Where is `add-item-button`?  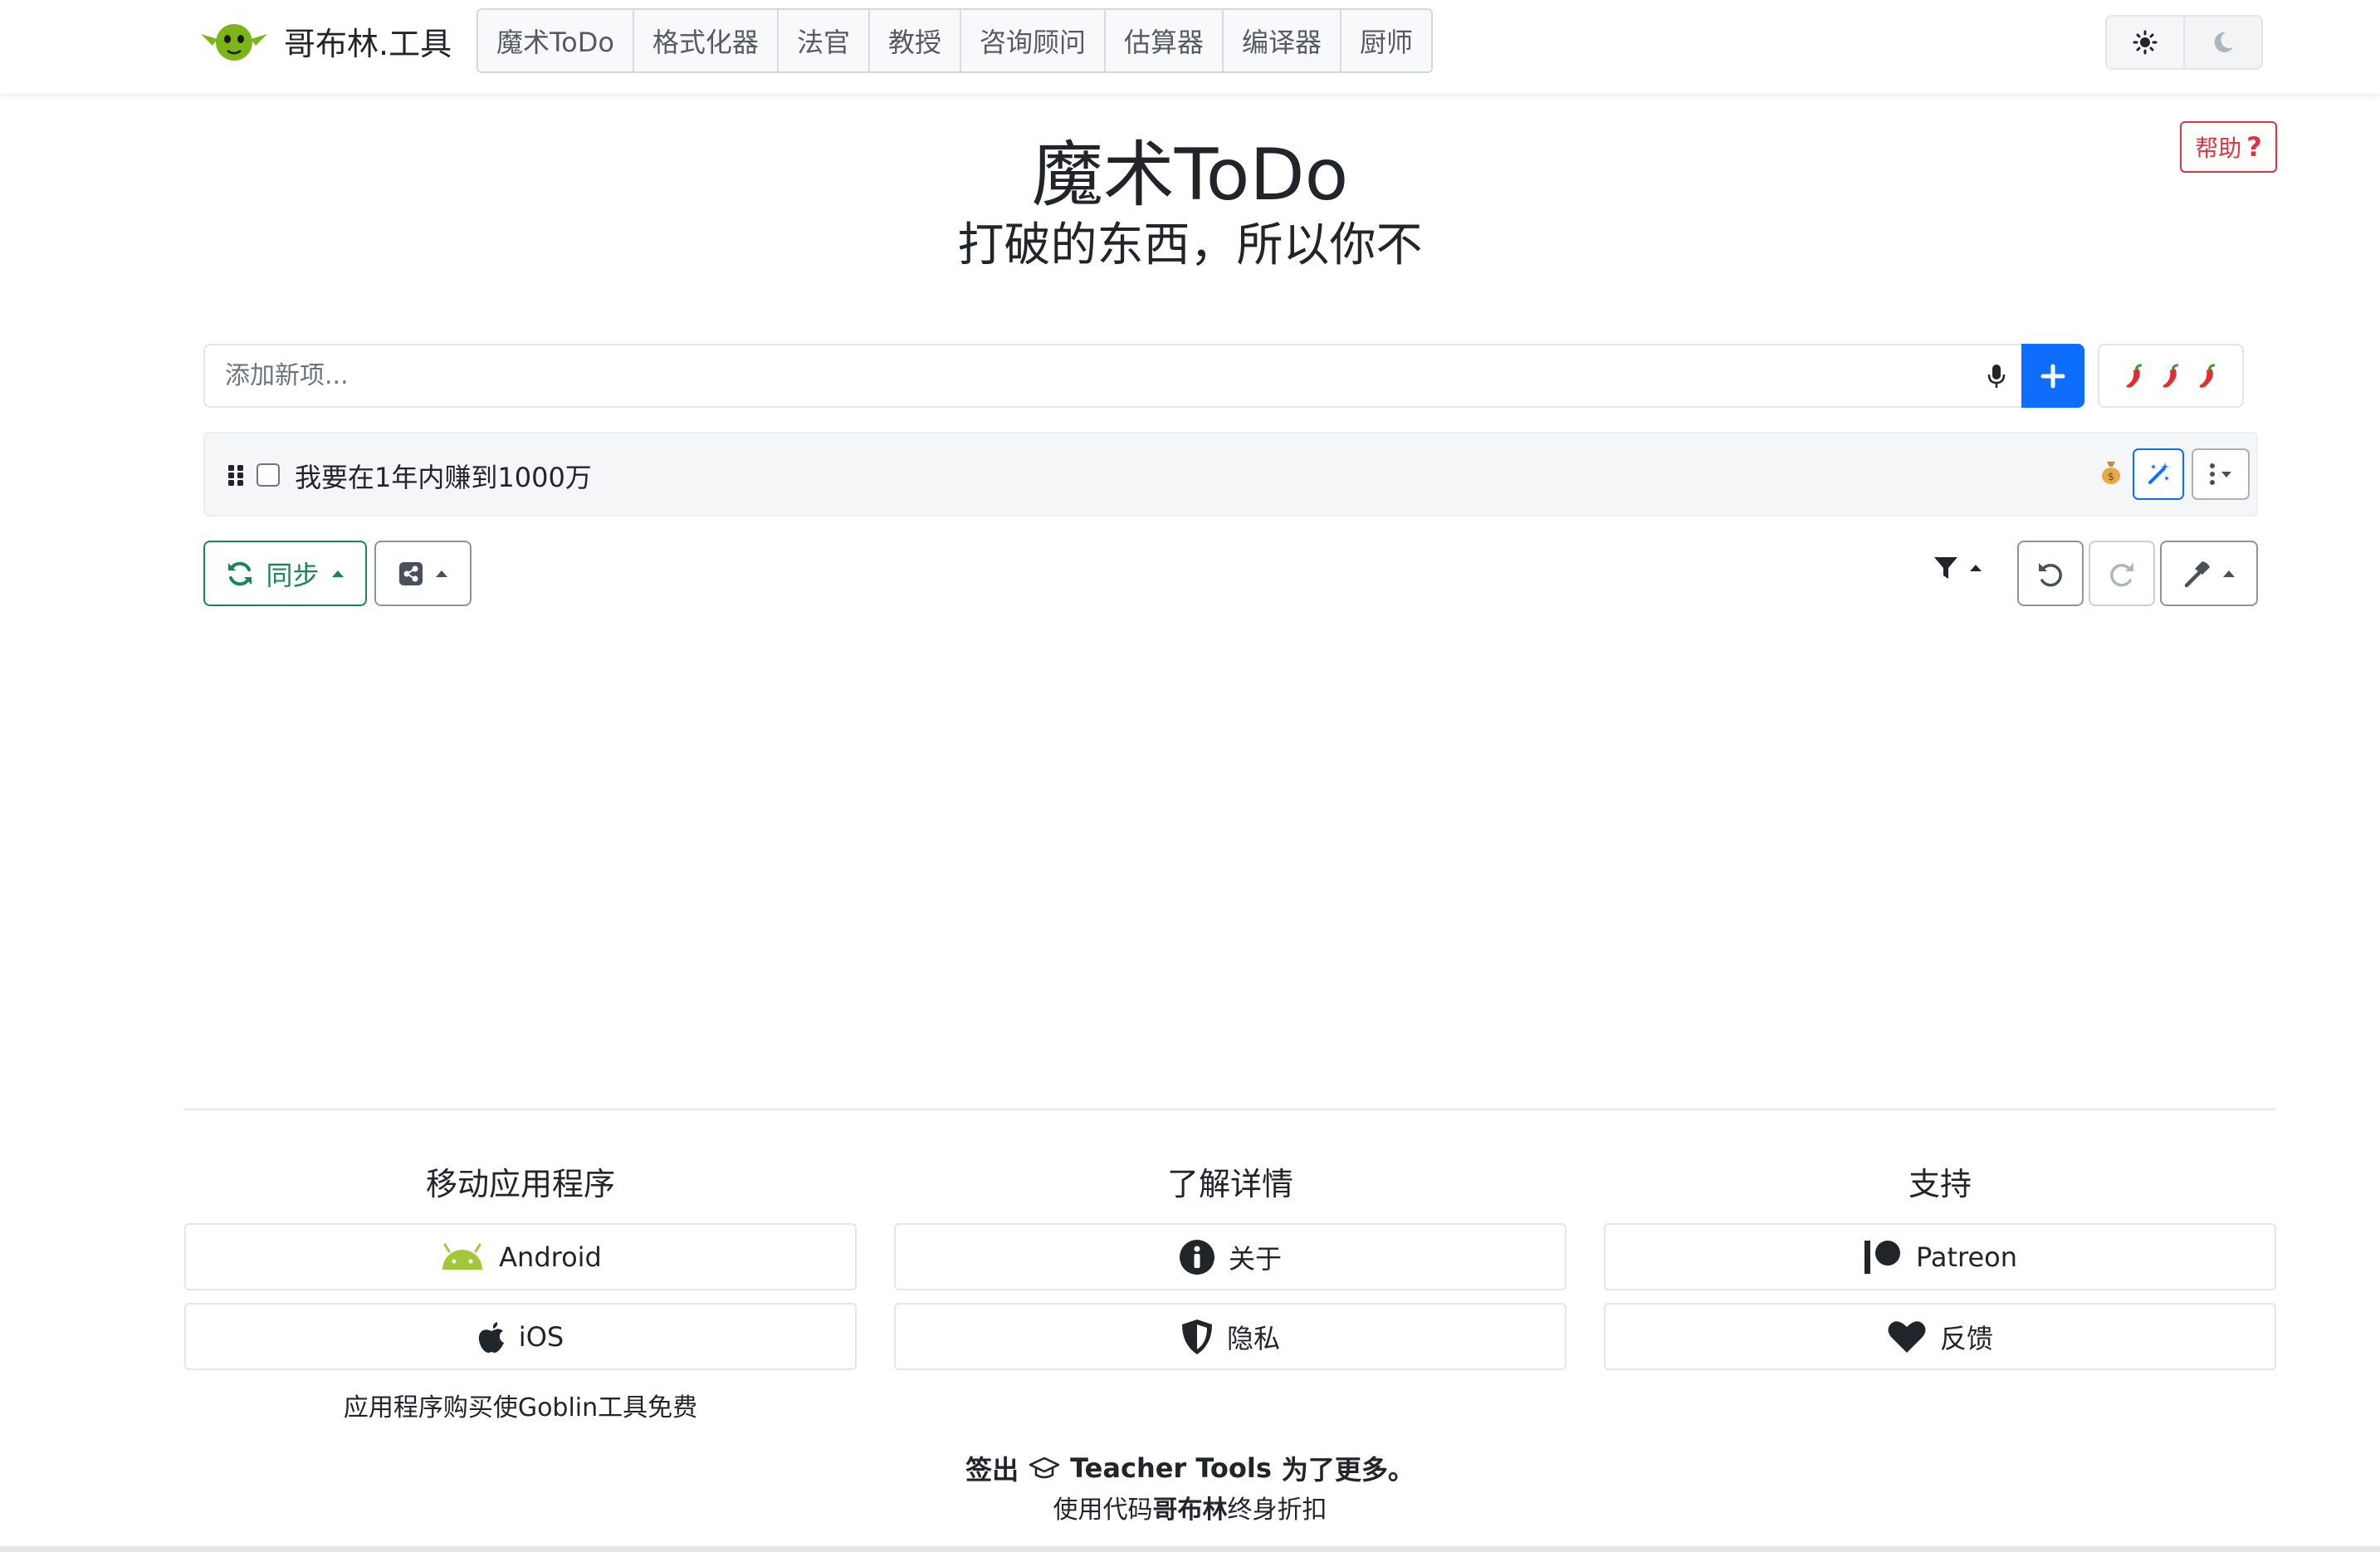 add-item-button is located at coordinates (2052, 376).